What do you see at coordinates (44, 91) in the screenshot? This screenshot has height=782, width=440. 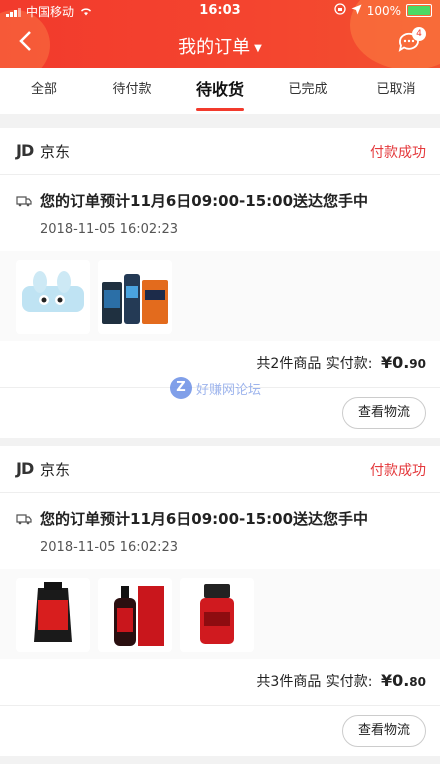 I see `tab-all: 全部` at bounding box center [44, 91].